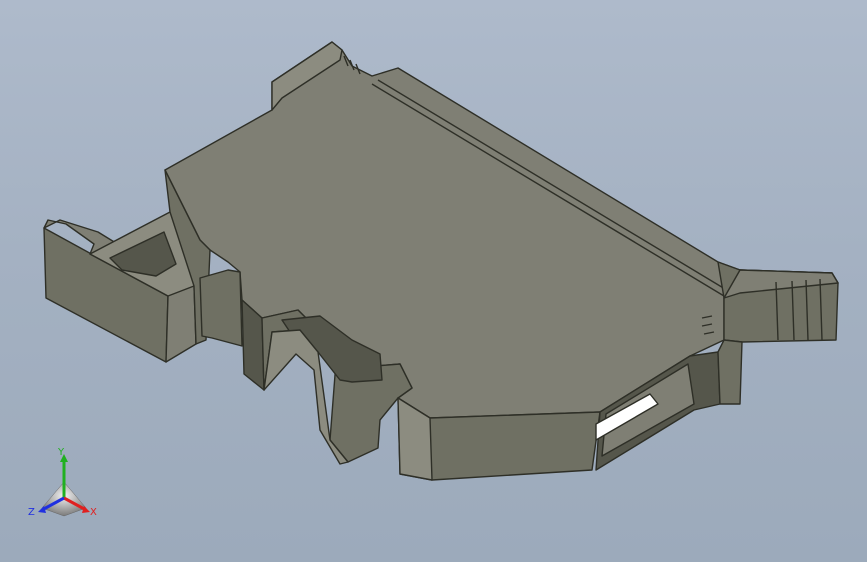 The width and height of the screenshot is (867, 562). Describe the element at coordinates (64, 486) in the screenshot. I see `orientation-triad: Y X Z` at that location.